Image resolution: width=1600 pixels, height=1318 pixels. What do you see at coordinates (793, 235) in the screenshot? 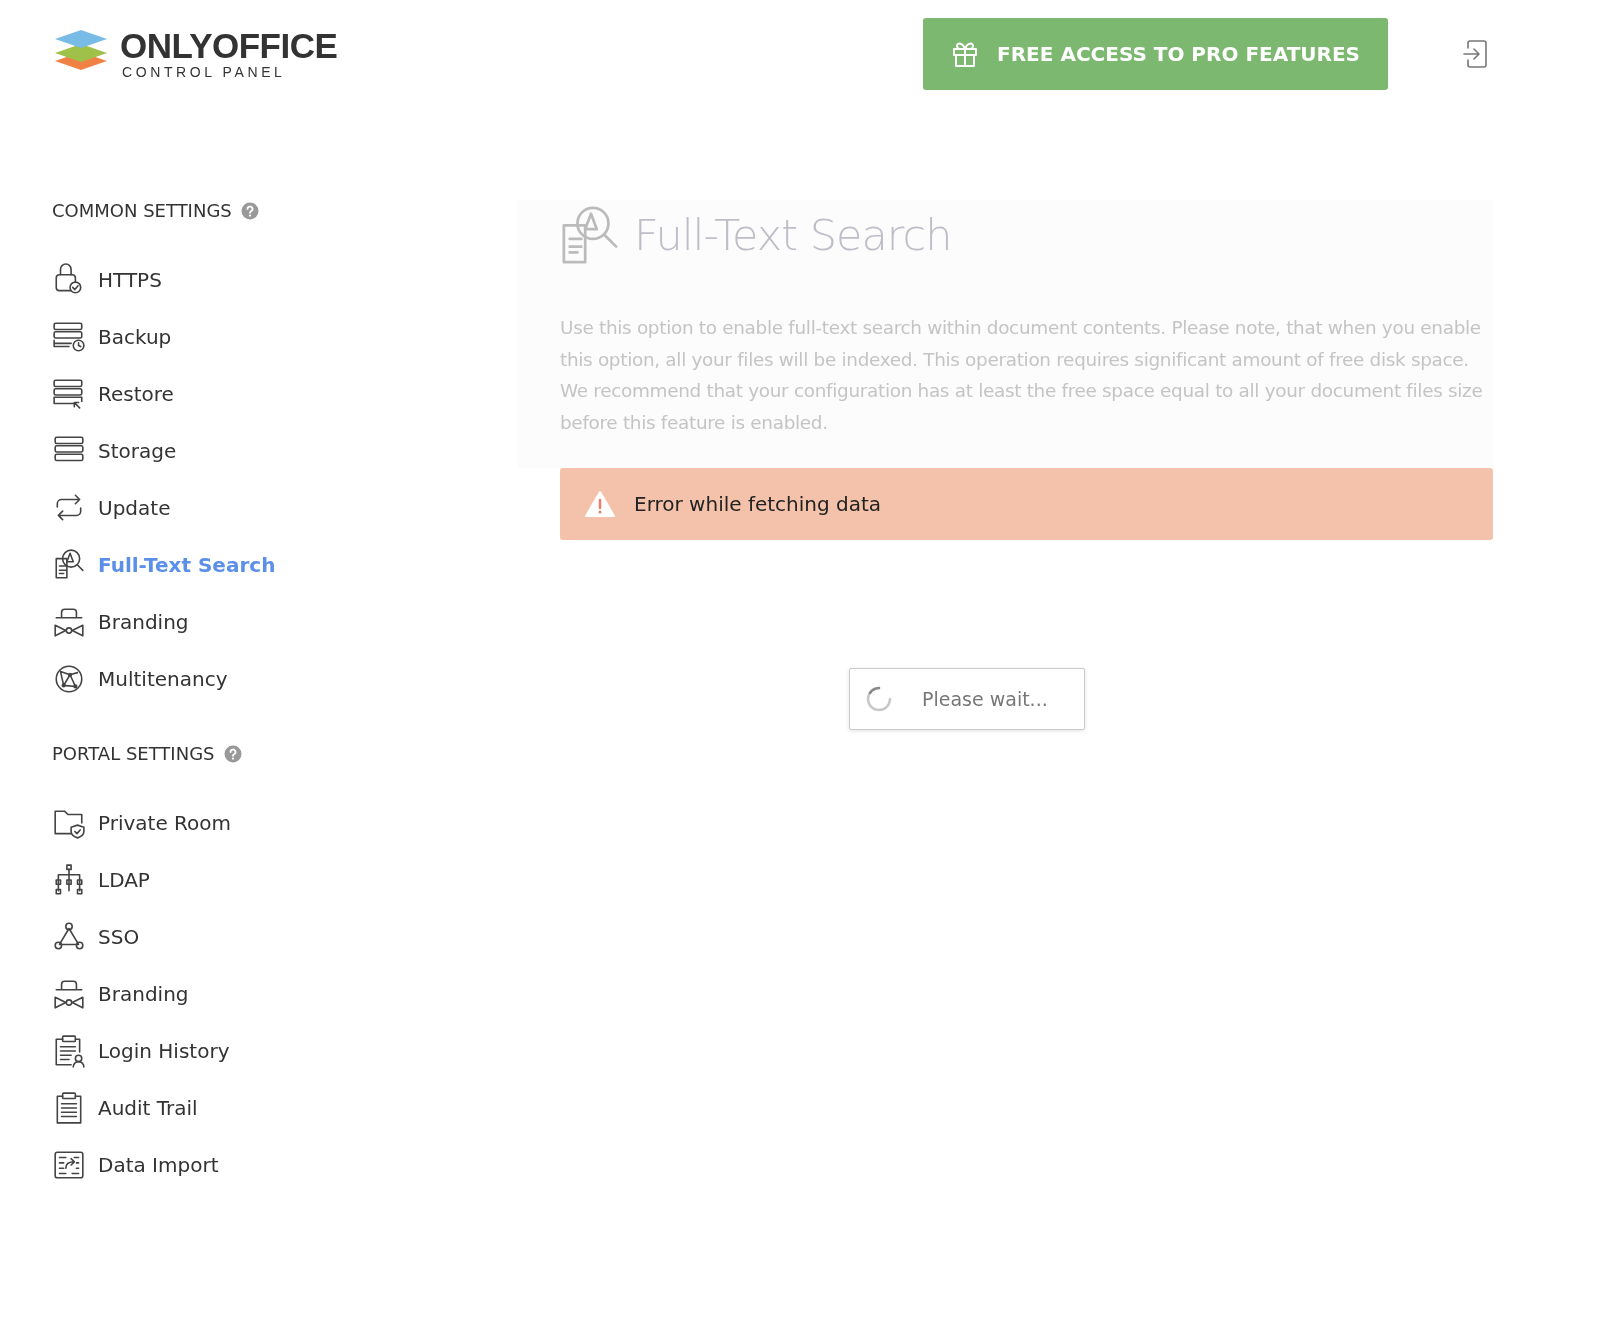
I see `page-title: Full-Text Search` at bounding box center [793, 235].